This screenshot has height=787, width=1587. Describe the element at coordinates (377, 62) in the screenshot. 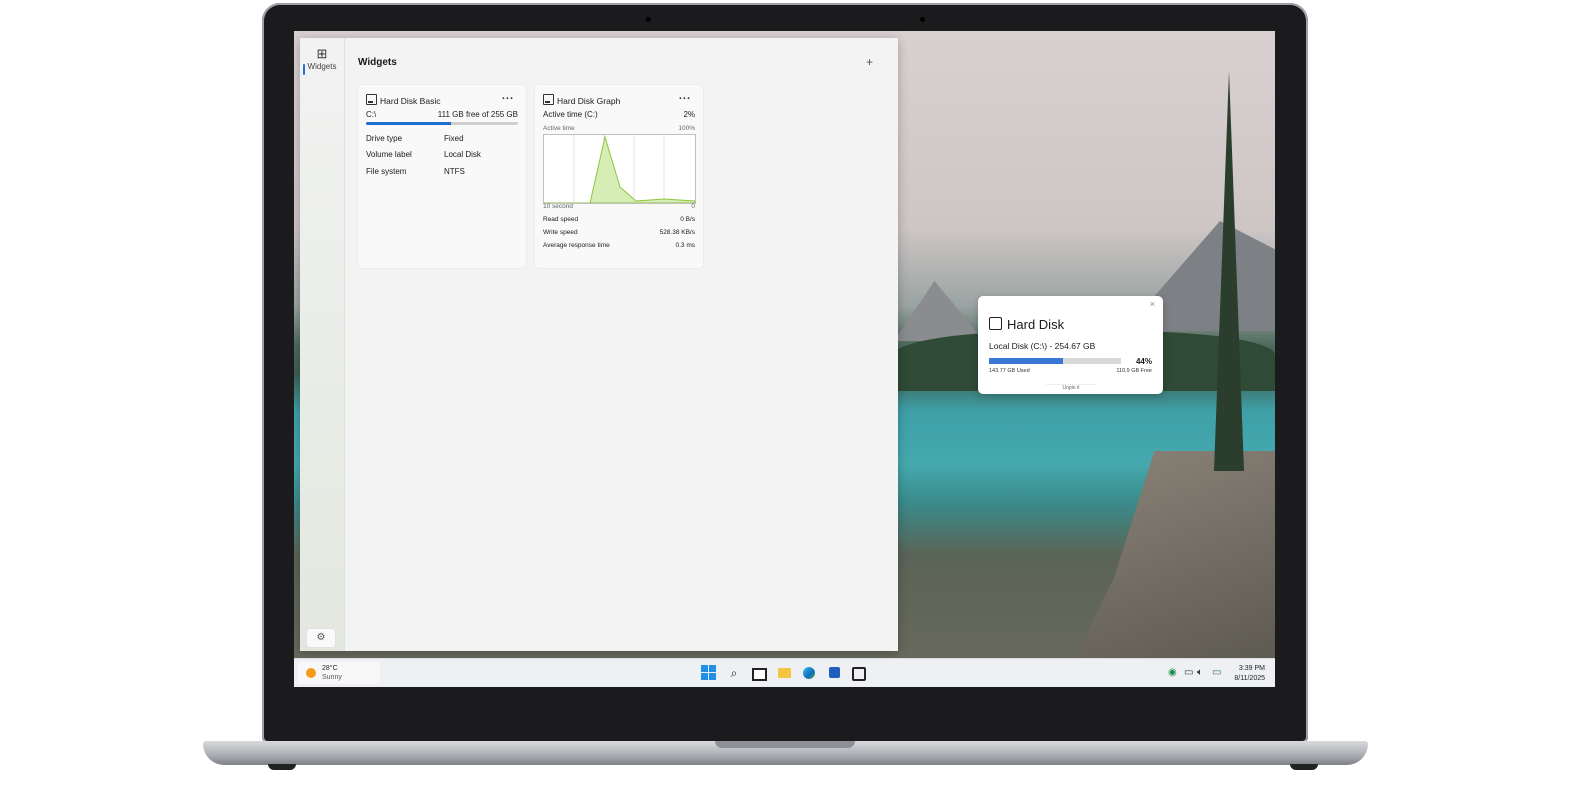

I see `page-title: Widgets` at that location.